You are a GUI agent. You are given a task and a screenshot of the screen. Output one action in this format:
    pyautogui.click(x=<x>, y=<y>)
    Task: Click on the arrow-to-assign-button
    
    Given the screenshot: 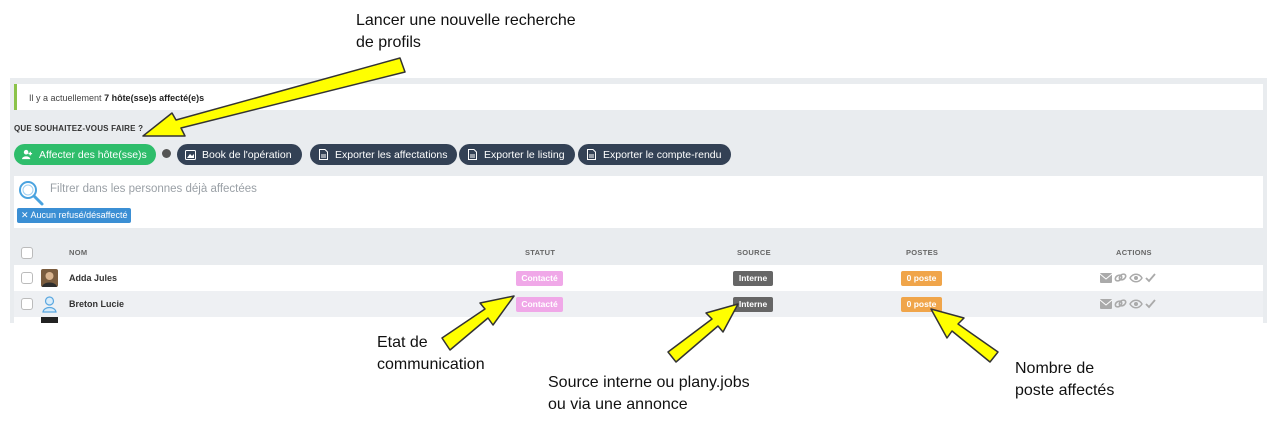 What is the action you would take?
    pyautogui.click(x=274, y=97)
    